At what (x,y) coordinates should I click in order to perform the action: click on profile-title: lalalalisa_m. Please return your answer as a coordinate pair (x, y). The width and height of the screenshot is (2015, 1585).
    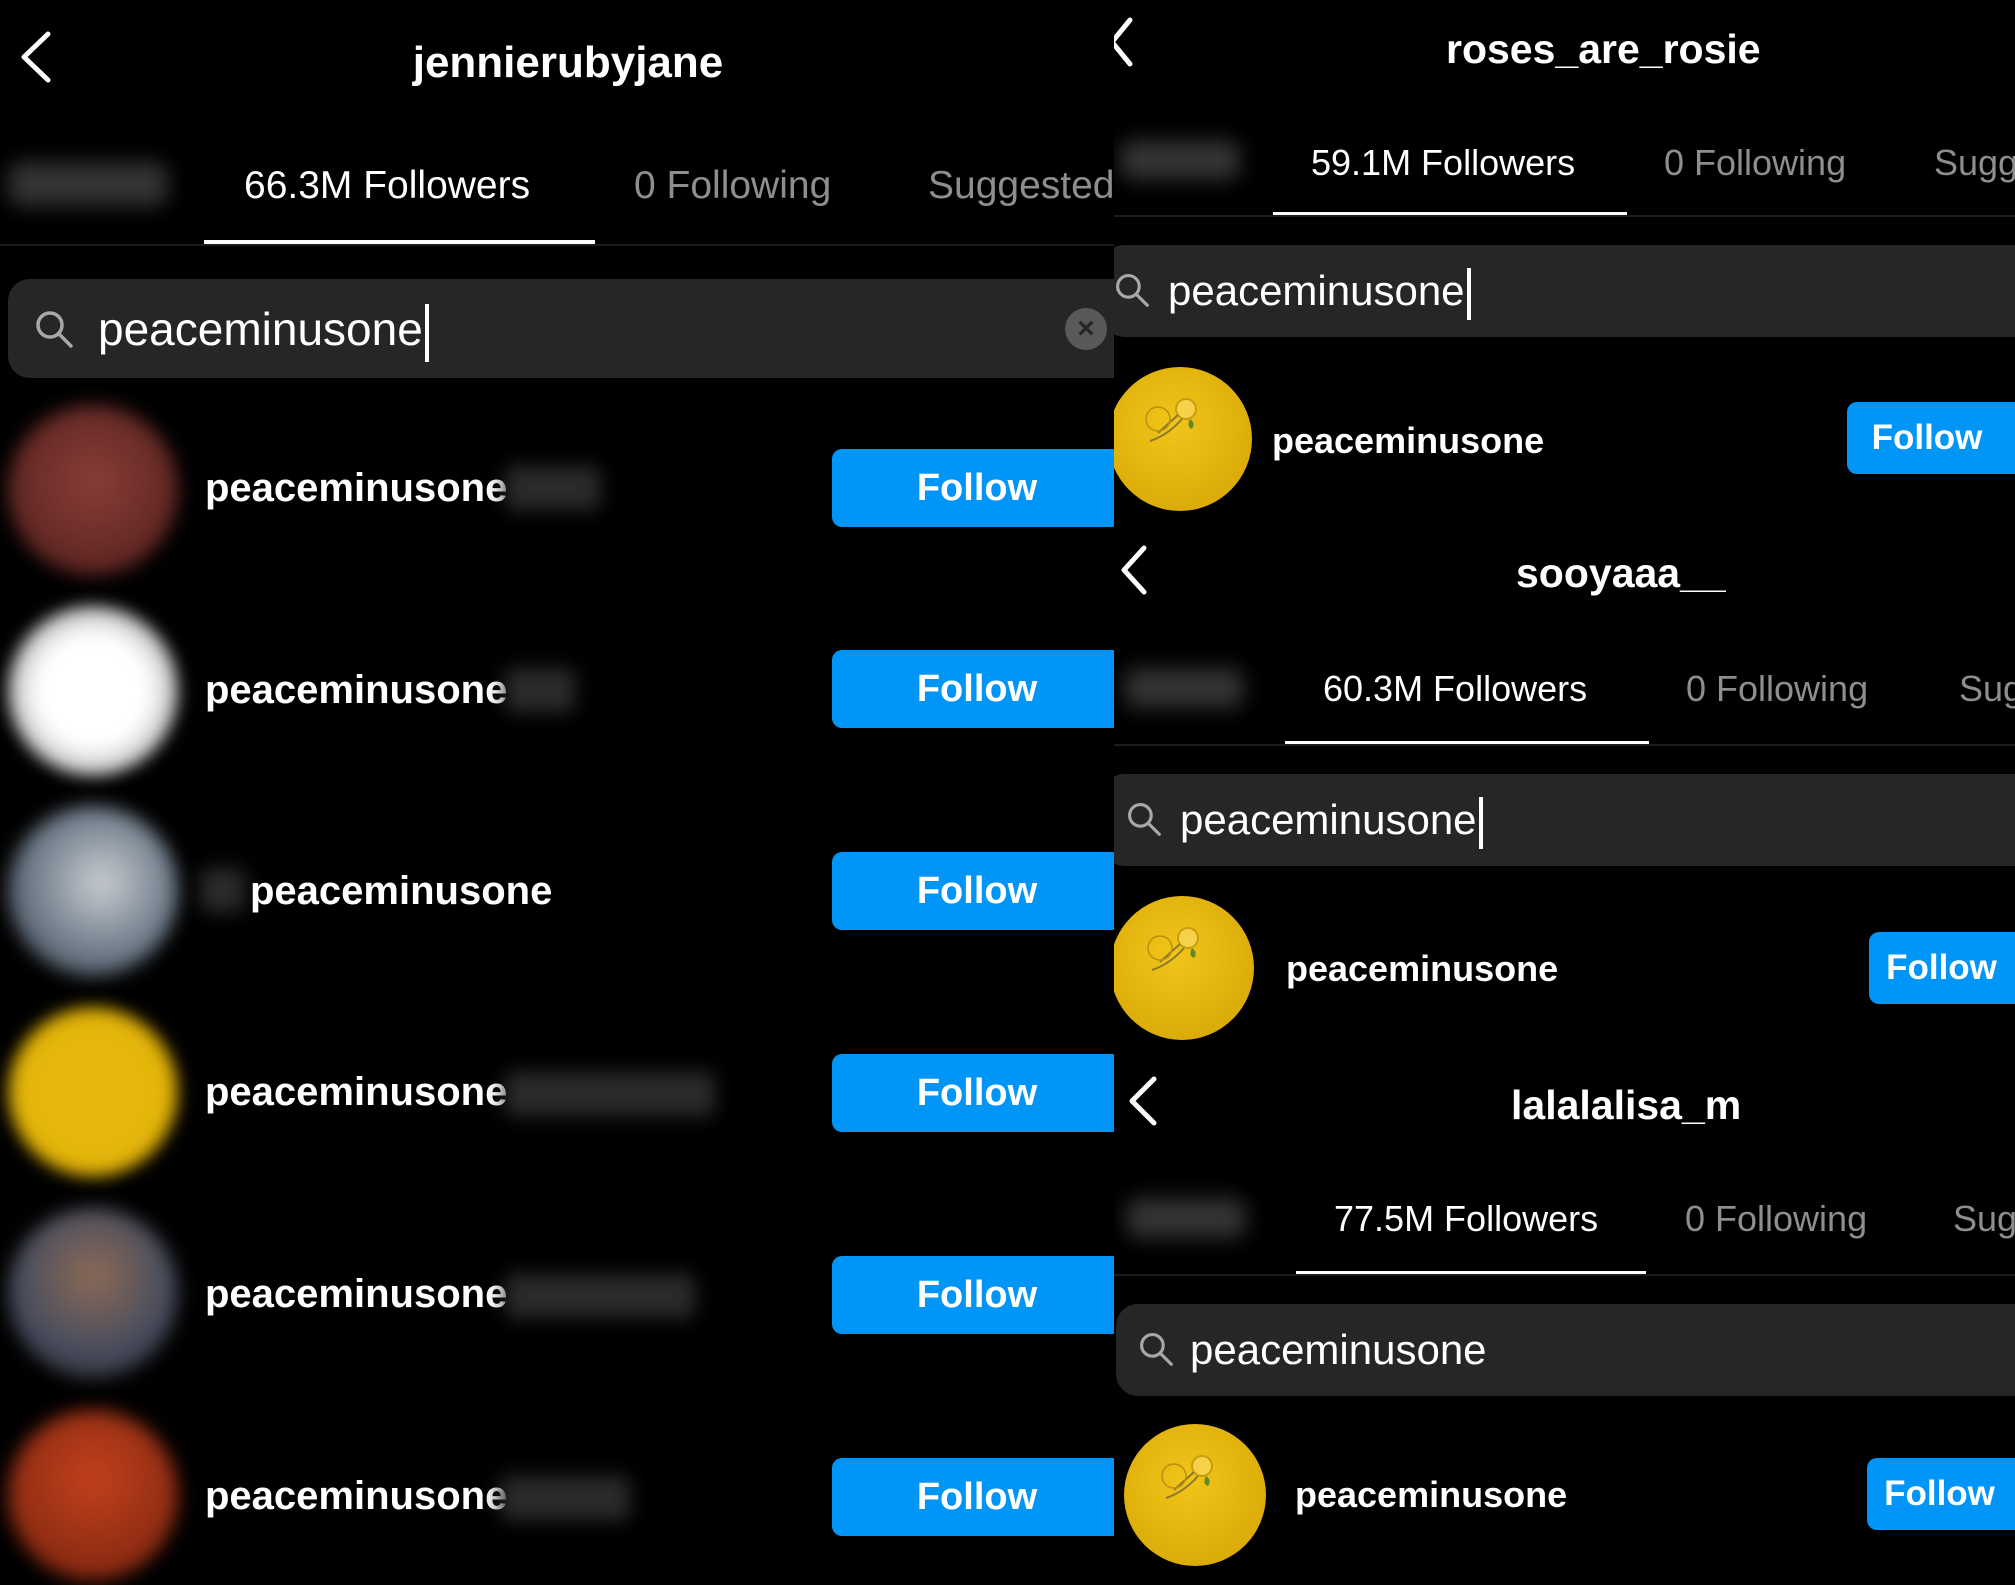
    Looking at the image, I should click on (1626, 1105).